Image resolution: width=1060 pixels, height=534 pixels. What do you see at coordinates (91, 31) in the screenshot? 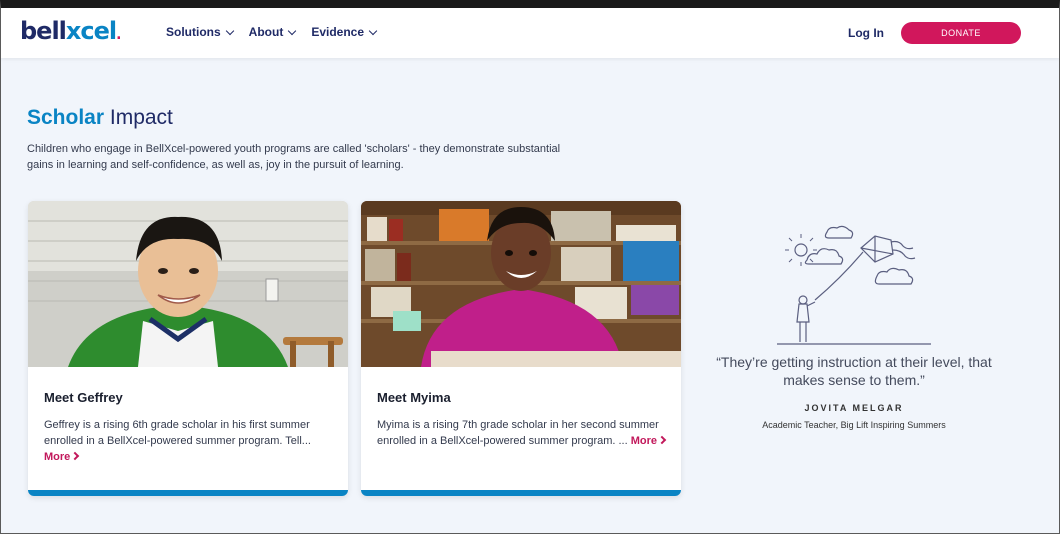
I see `logo-text-part2: xcel` at bounding box center [91, 31].